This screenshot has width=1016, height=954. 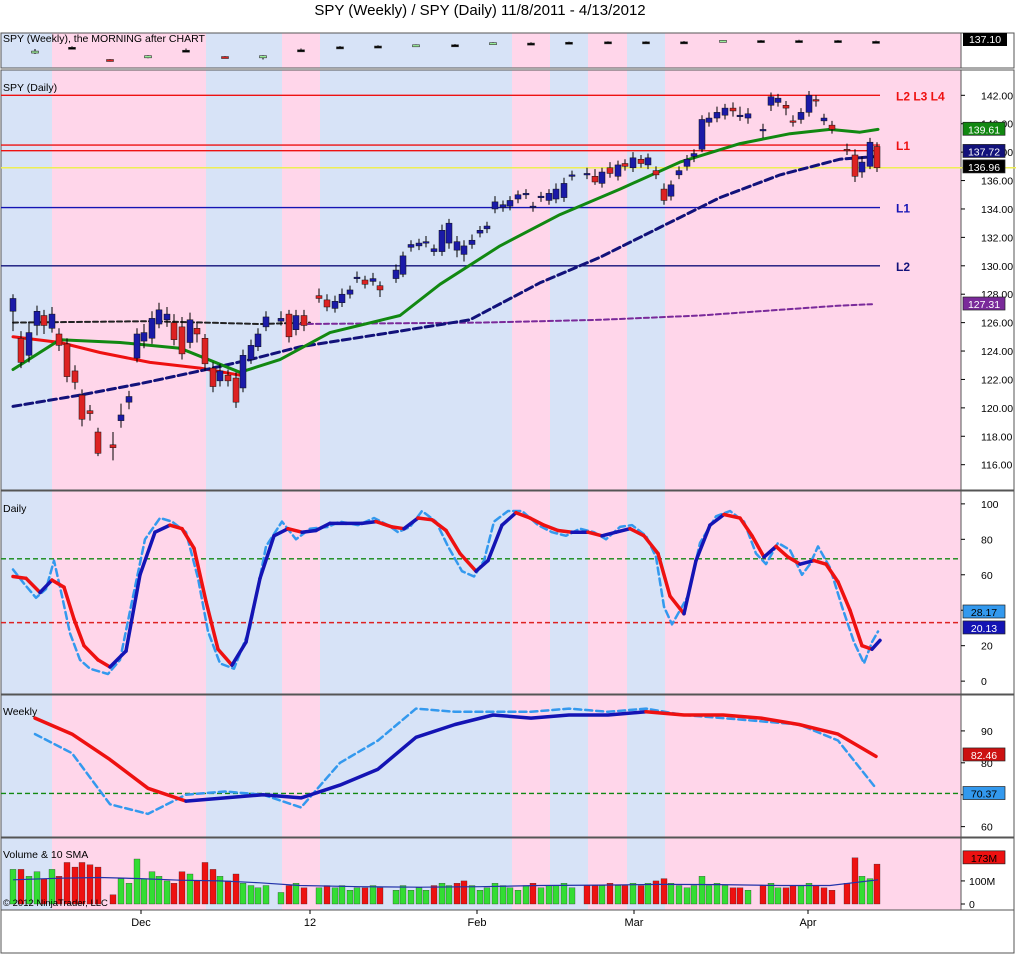 What do you see at coordinates (987, 828) in the screenshot?
I see `y-tick-label: 60` at bounding box center [987, 828].